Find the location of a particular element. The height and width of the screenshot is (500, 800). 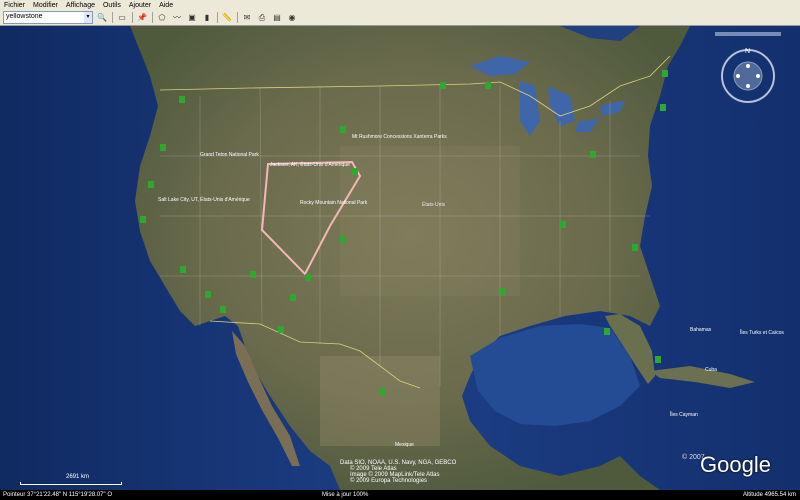

planet-icon: ◉ is located at coordinates (292, 17).